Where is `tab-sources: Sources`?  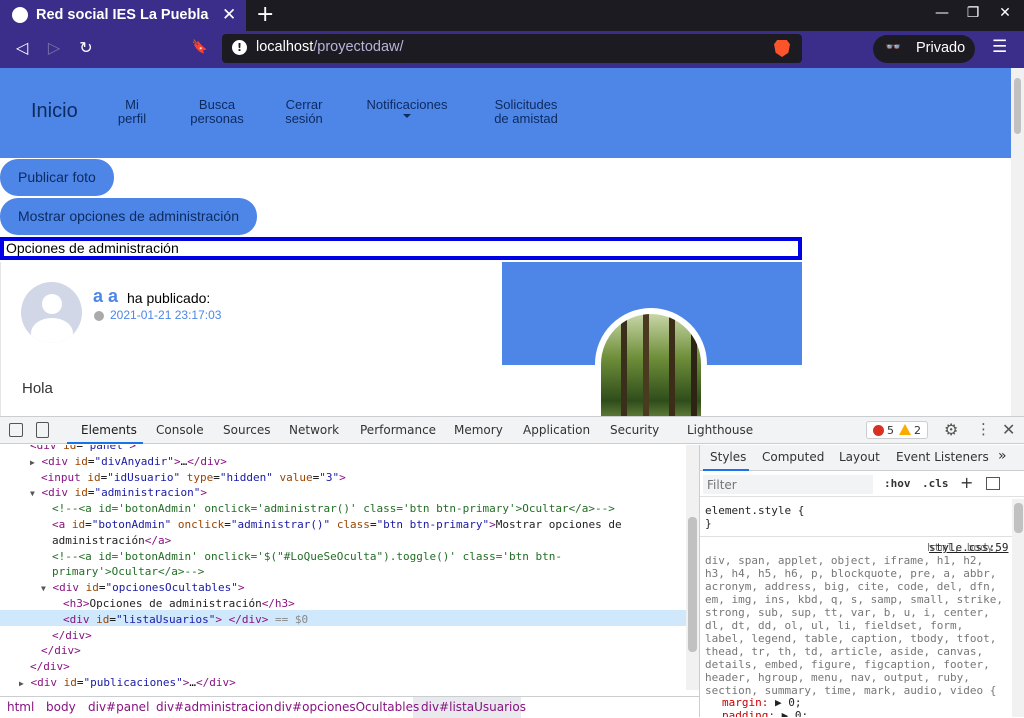
tab-sources: Sources is located at coordinates (246, 430).